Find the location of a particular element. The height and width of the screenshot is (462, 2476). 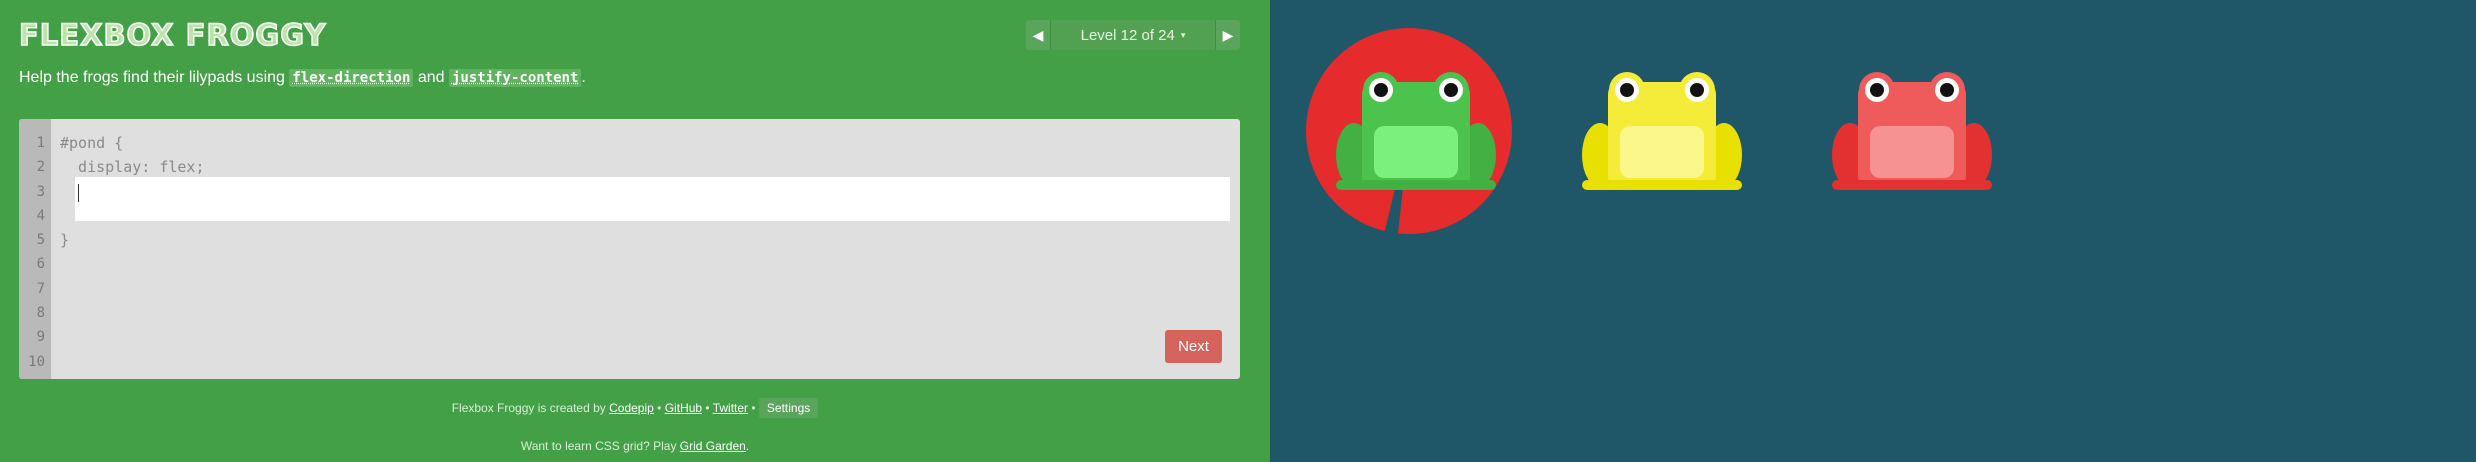

line-number: 7 is located at coordinates (40, 288).